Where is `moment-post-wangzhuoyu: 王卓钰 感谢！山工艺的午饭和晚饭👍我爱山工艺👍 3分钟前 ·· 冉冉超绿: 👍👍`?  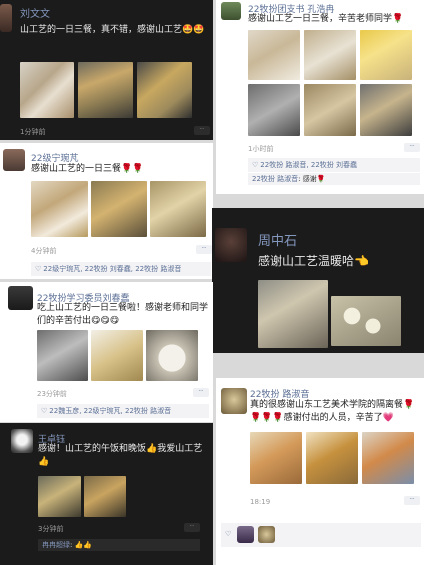 moment-post-wangzhuoyu: 王卓钰 感谢！山工艺的午饭和晚饭👍我爱山工艺👍 3分钟前 ·· 冉冉超绿: 👍👍 is located at coordinates (106, 494).